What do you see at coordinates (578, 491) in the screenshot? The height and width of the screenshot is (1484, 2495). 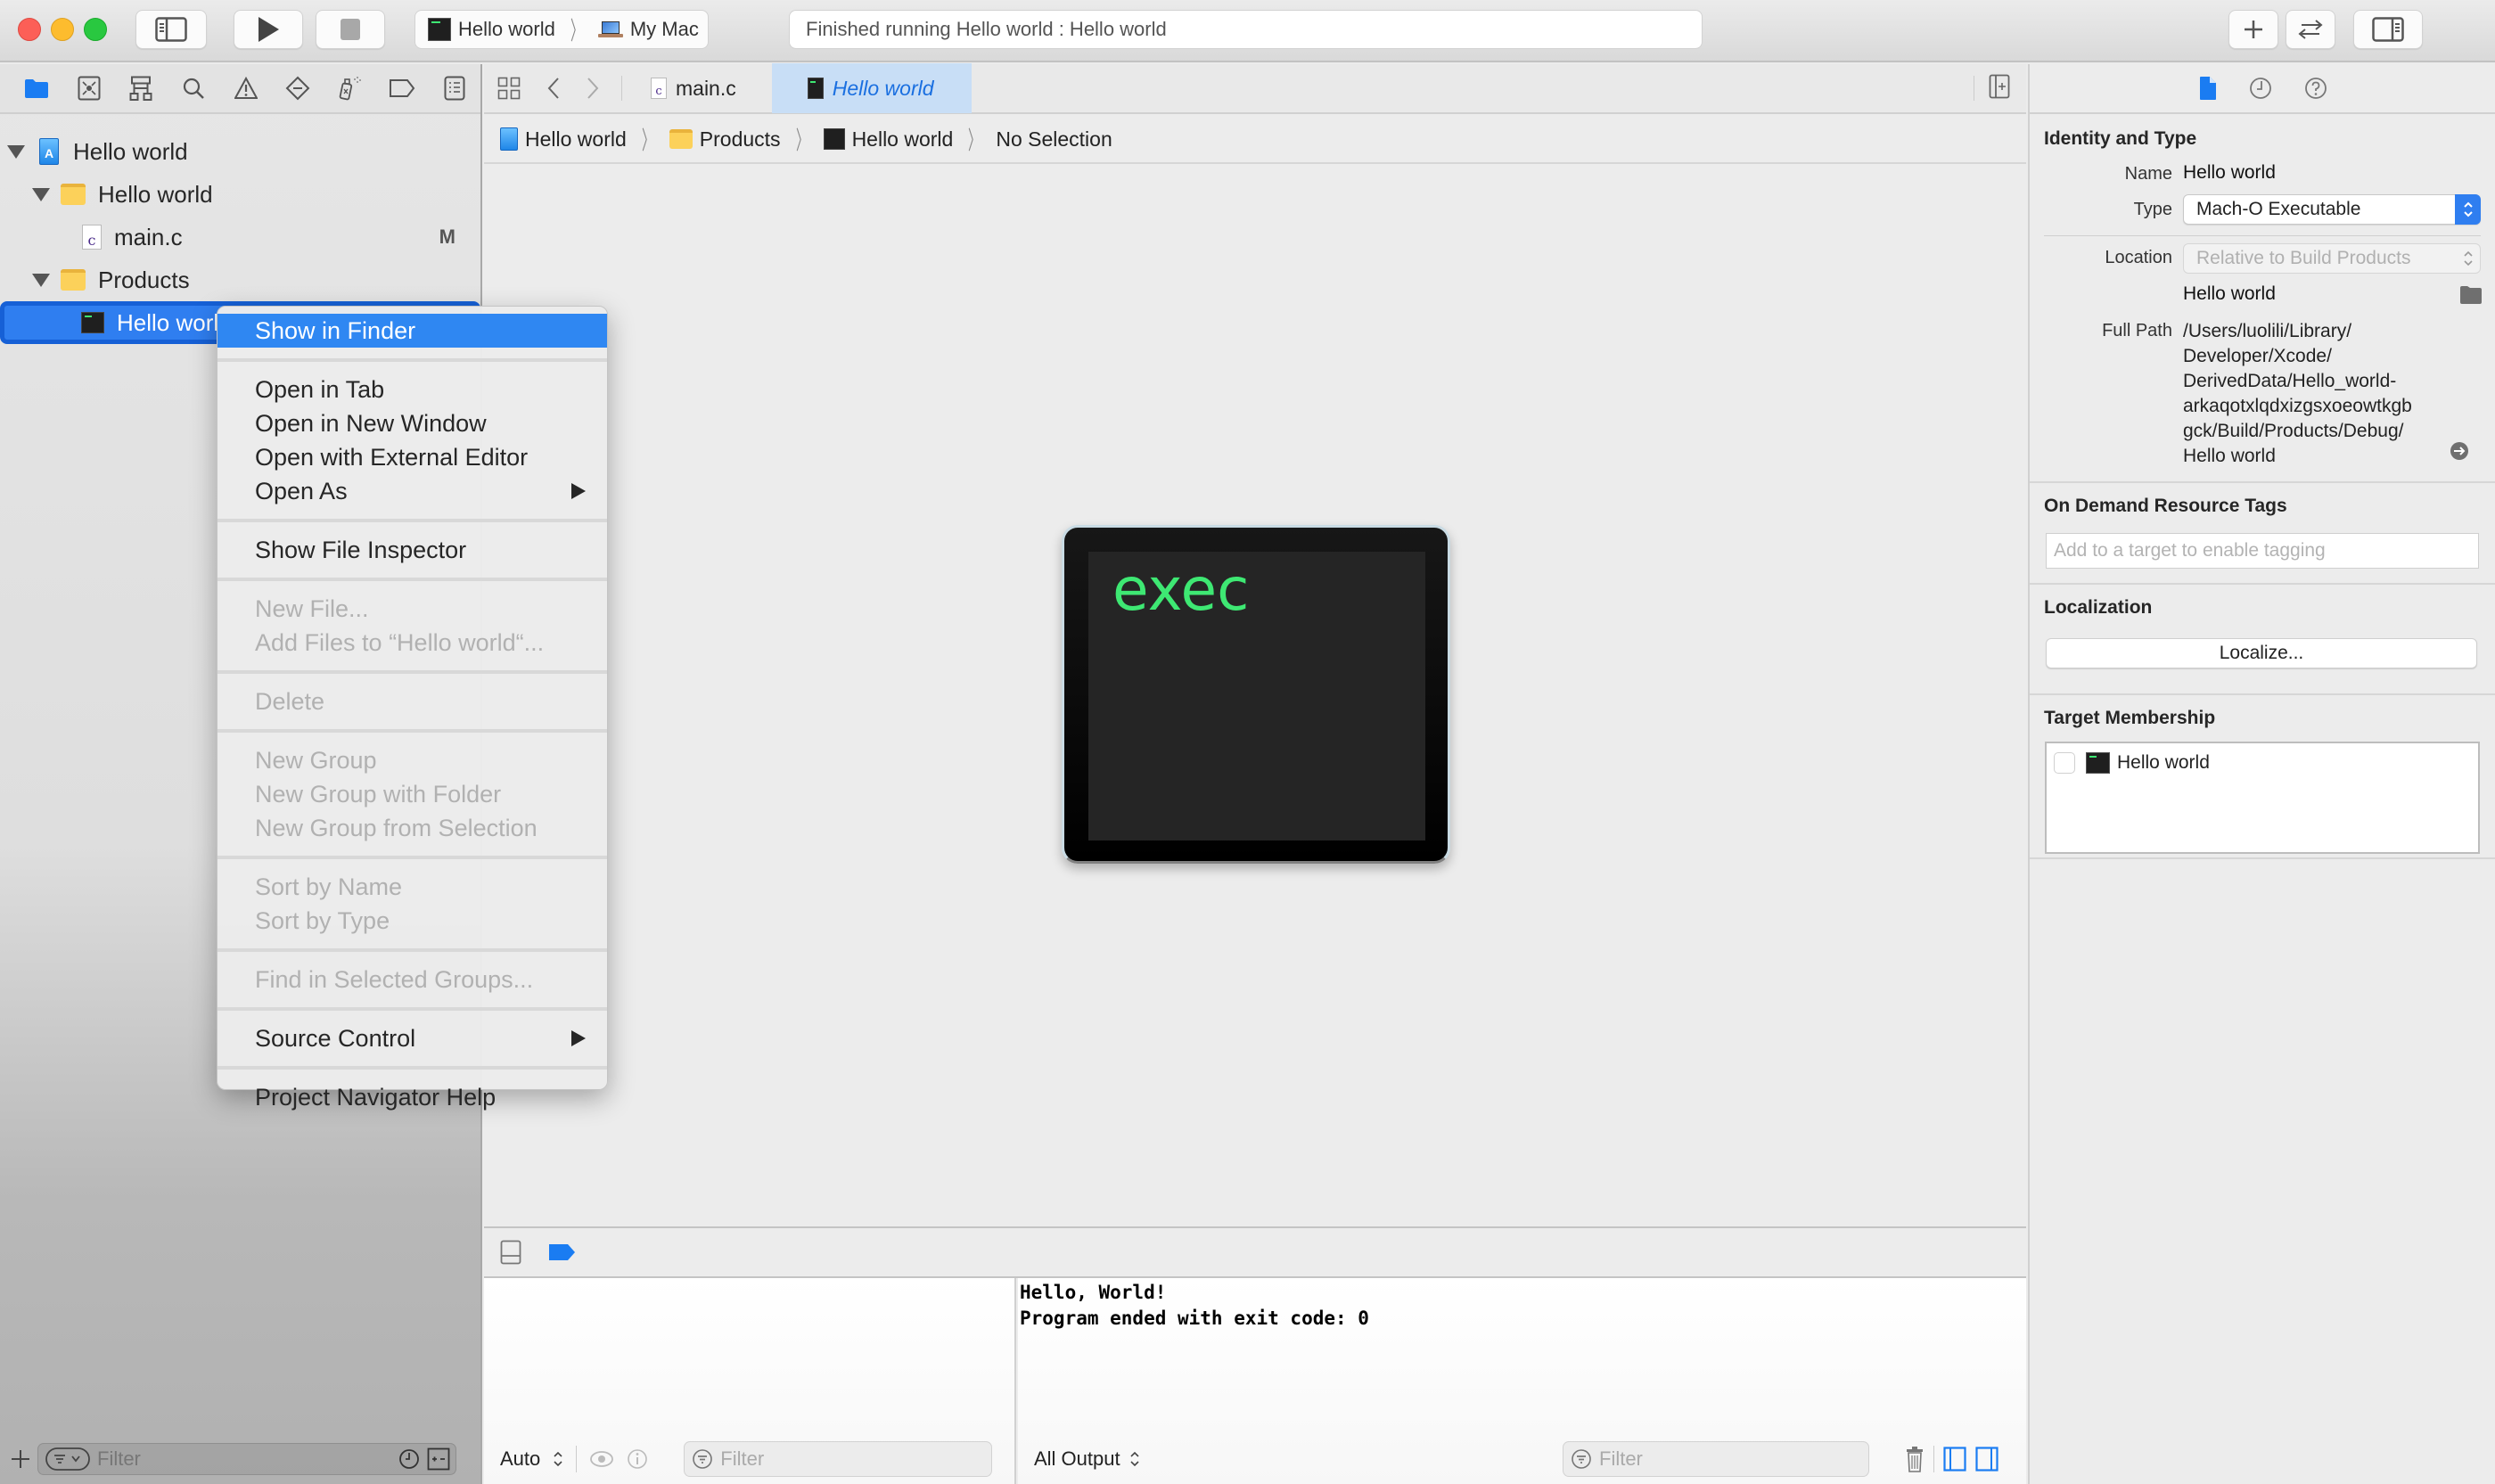 I see `submenu-arrow-icon` at bounding box center [578, 491].